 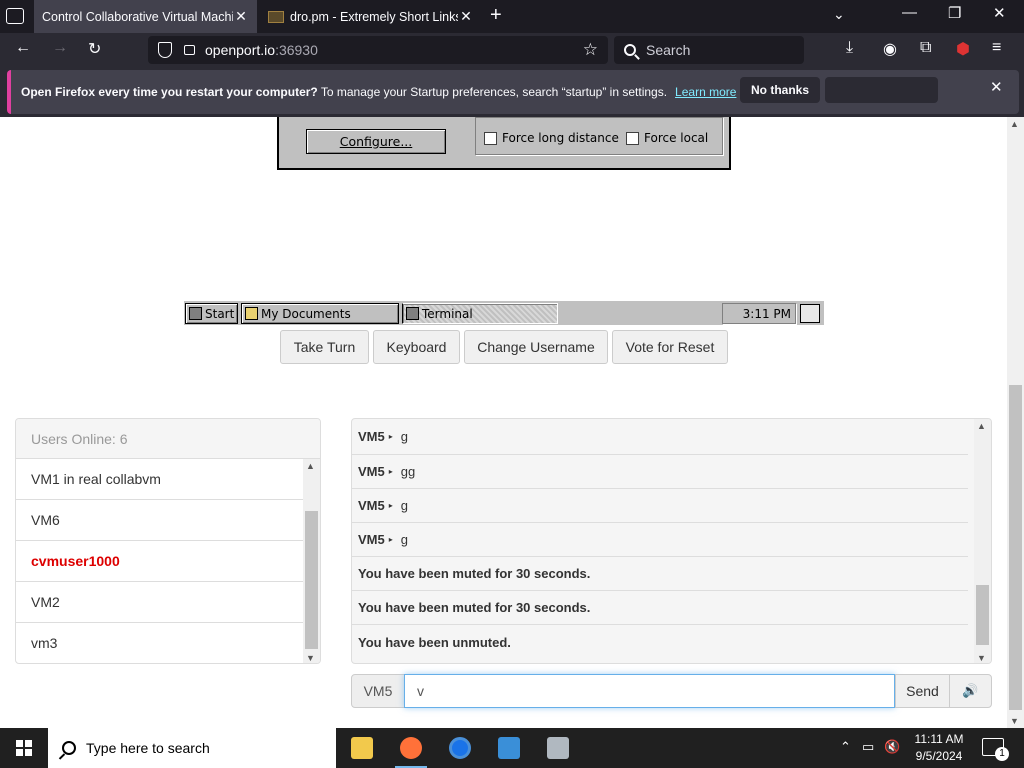 I want to click on tab-dro-pm: dro.pm - Extremely Short Links ✕, so click(x=371, y=16).